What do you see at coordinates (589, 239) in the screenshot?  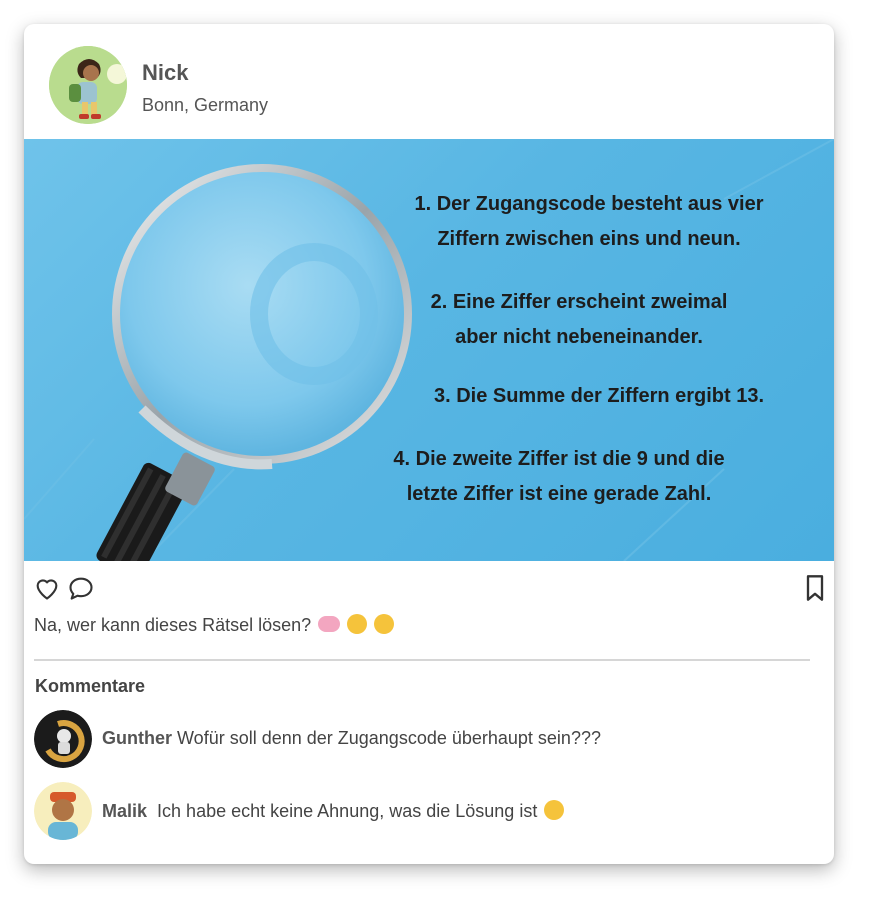 I see `riddle-line-1b: Ziffern zwischen eins und neun.` at bounding box center [589, 239].